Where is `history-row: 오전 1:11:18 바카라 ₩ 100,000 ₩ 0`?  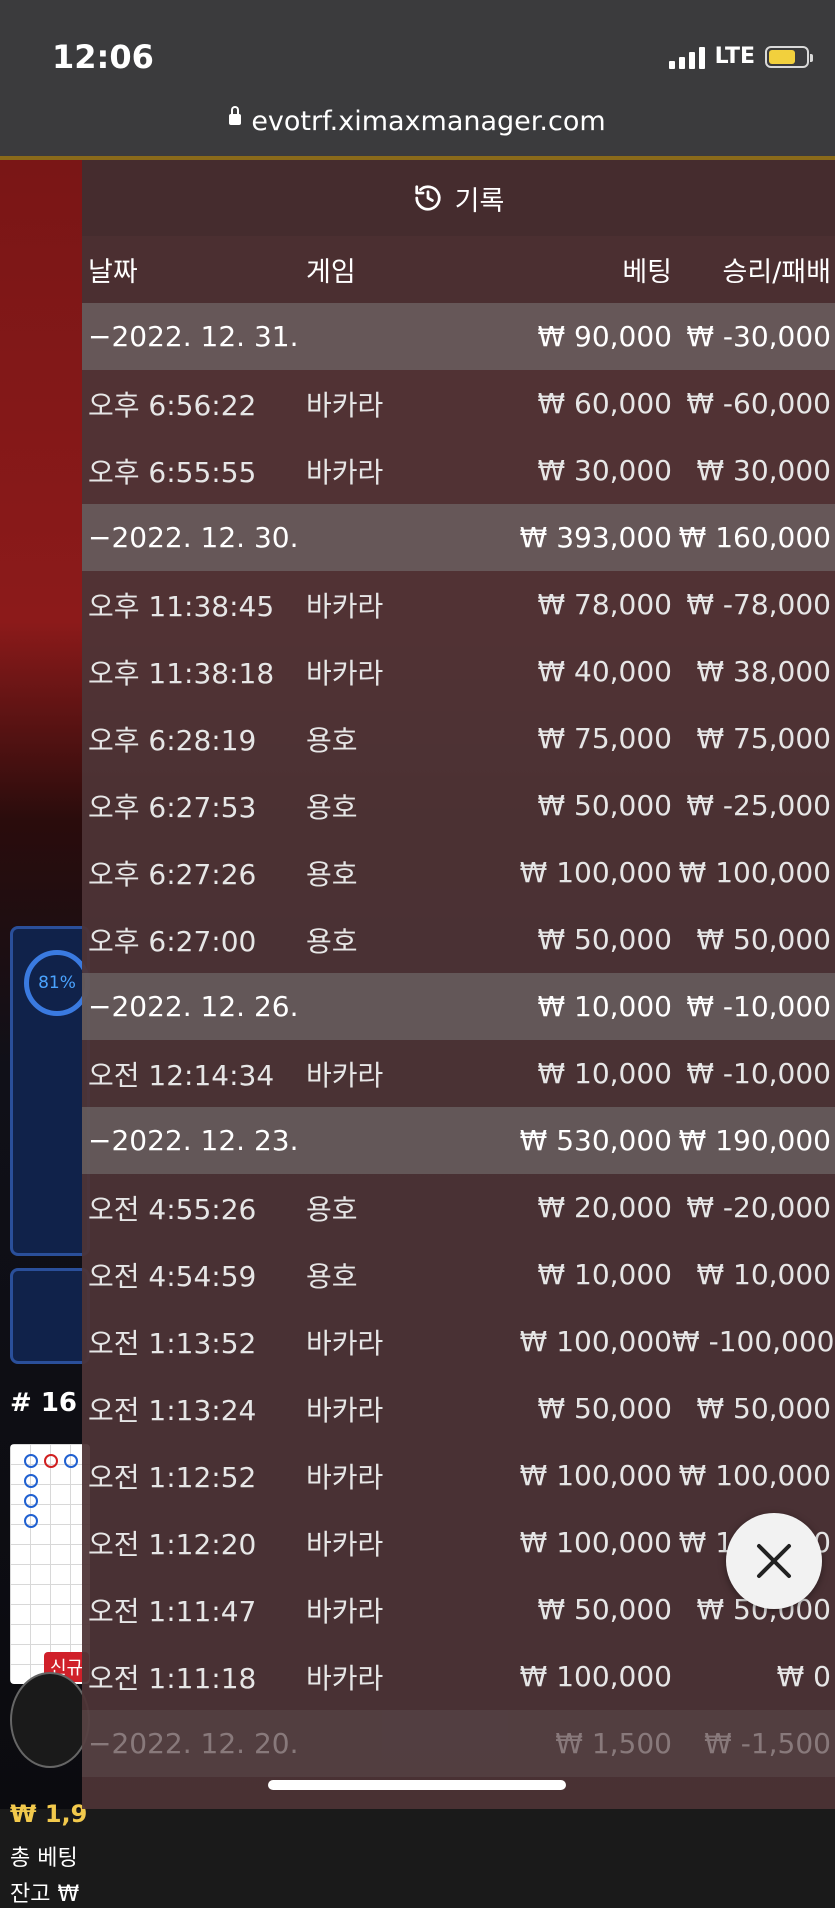
history-row: 오전 1:11:18 바카라 ₩ 100,000 ₩ 0 is located at coordinates (458, 1676).